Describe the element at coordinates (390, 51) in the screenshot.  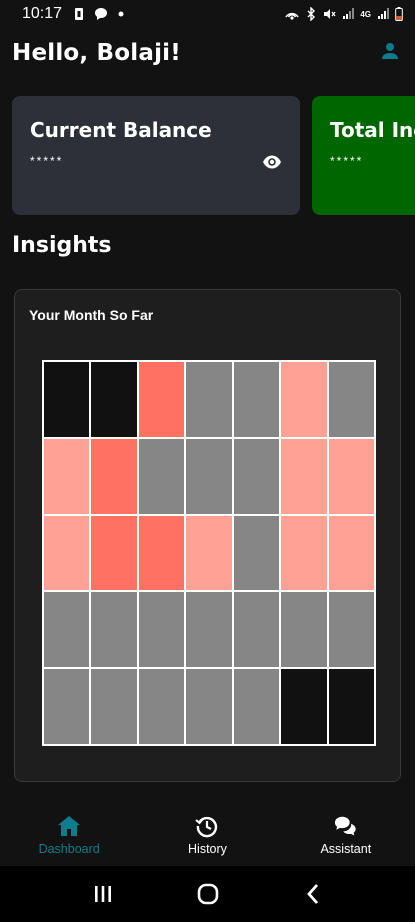
I see `profile-icon` at that location.